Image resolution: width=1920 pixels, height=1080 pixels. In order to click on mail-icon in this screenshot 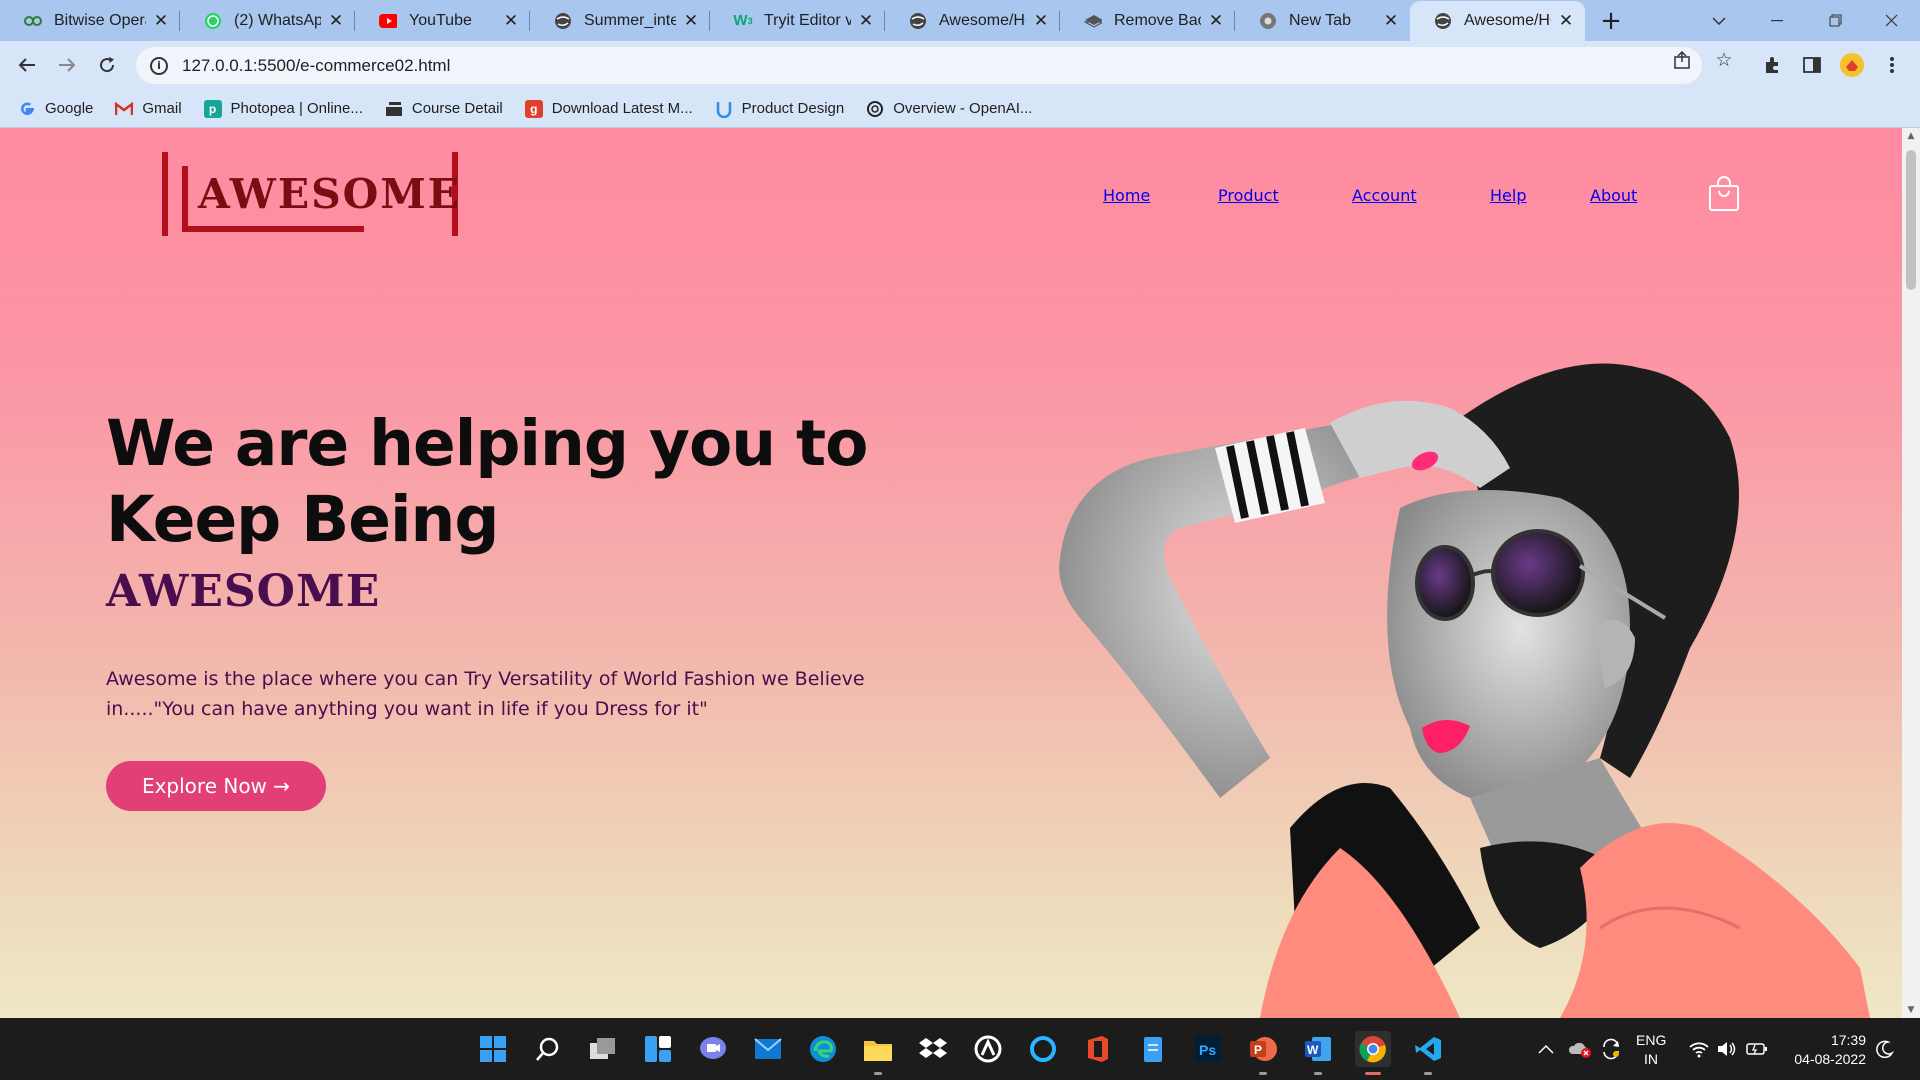, I will do `click(768, 1049)`.